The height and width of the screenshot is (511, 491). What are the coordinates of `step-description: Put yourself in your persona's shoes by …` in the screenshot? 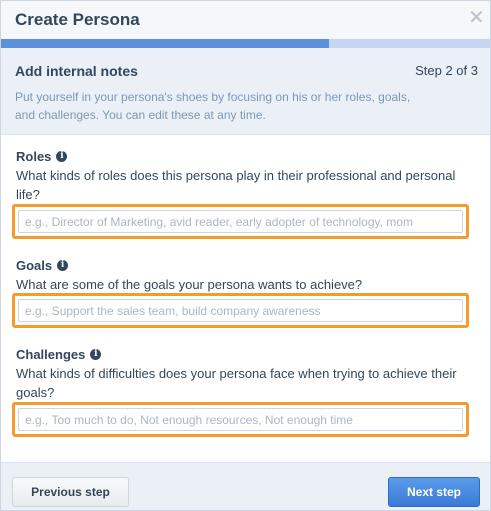 It's located at (213, 106).